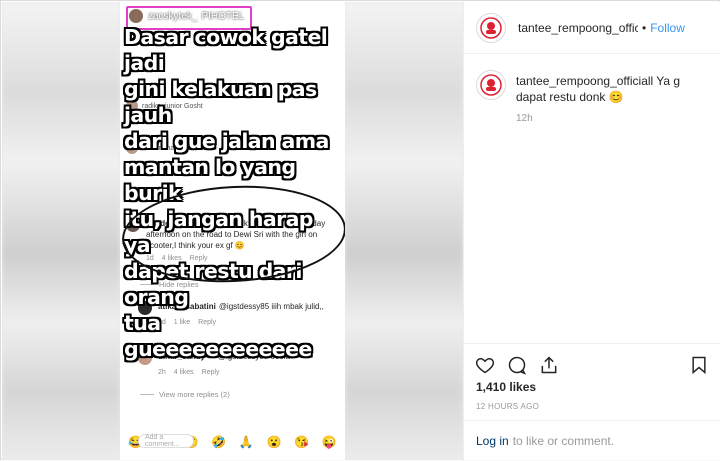  Describe the element at coordinates (185, 394) in the screenshot. I see `view-more-replies: View more replies (2)` at that location.